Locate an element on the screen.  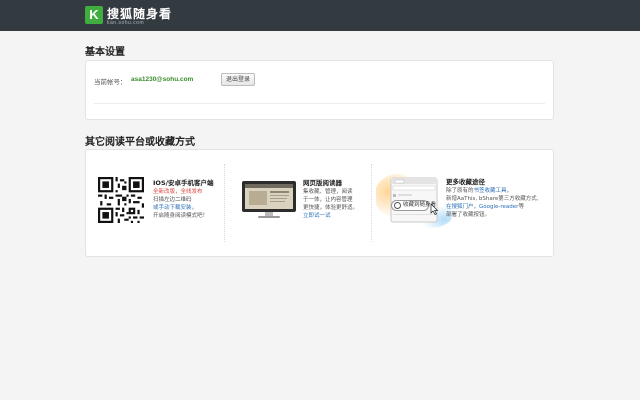
more-ways-line1-prefix: 除了原有的 is located at coordinates (460, 191).